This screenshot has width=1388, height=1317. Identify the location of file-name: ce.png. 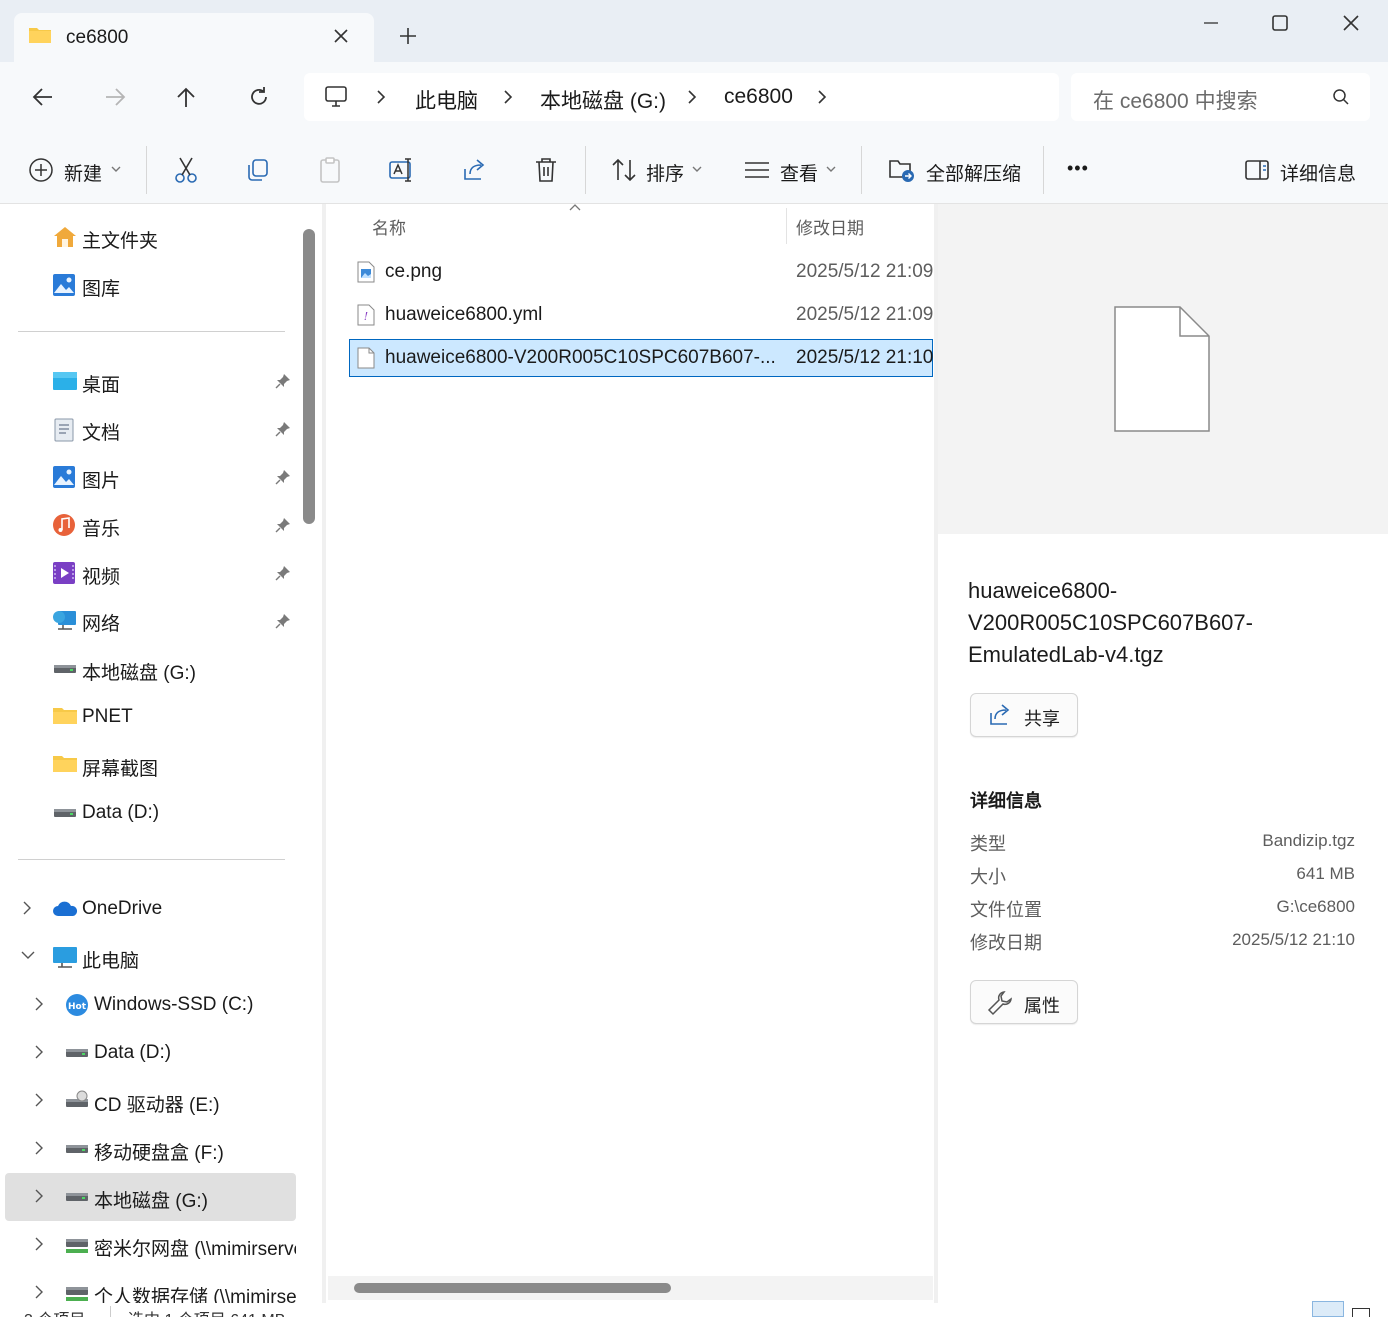
(413, 272).